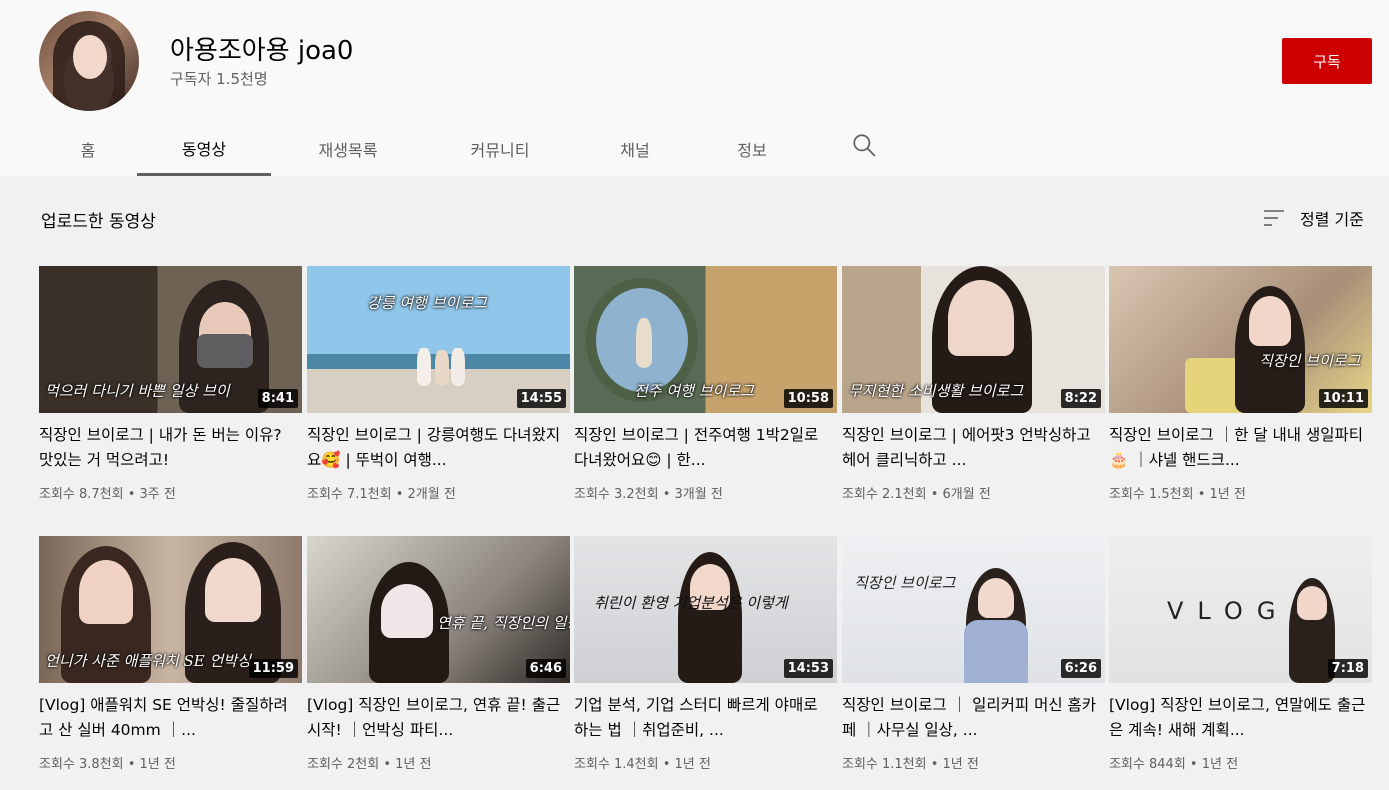 This screenshot has width=1389, height=790. I want to click on video-thumbnail: 무지현한 소비생활 브이로그 8:22, so click(973, 339).